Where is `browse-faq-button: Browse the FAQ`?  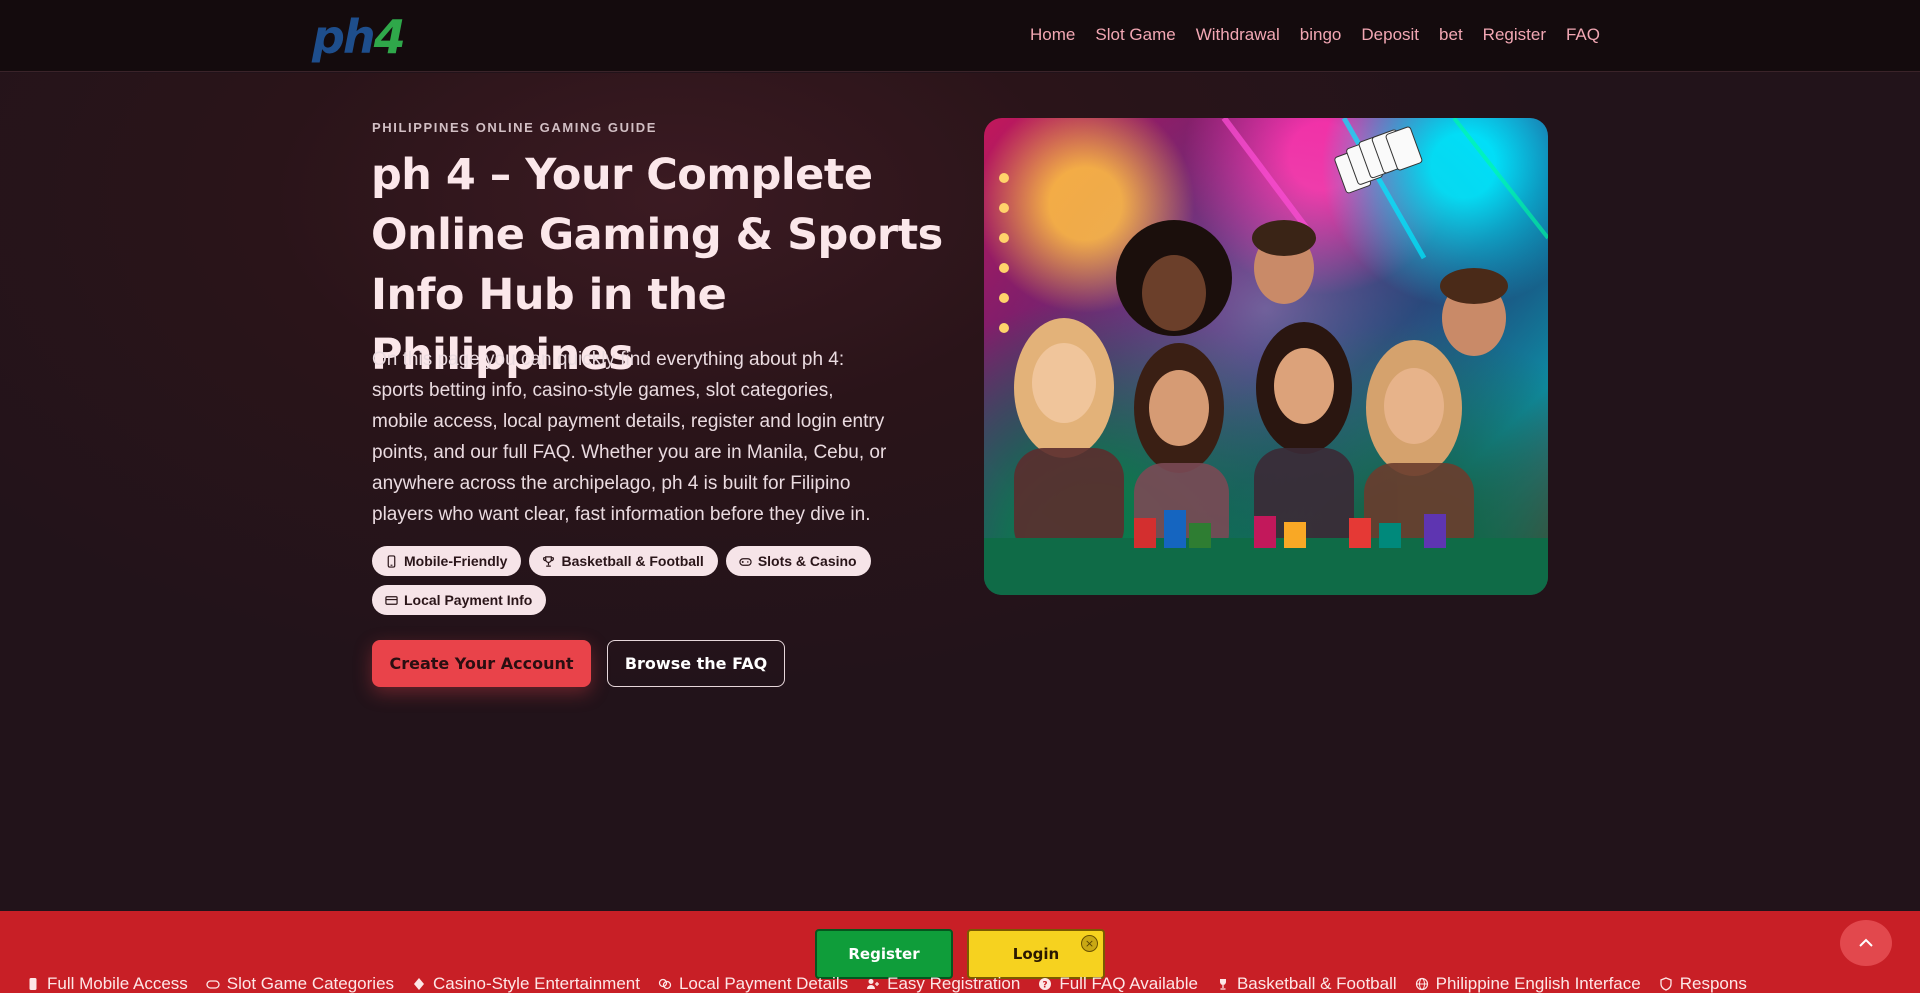
browse-faq-button: Browse the FAQ is located at coordinates (696, 663).